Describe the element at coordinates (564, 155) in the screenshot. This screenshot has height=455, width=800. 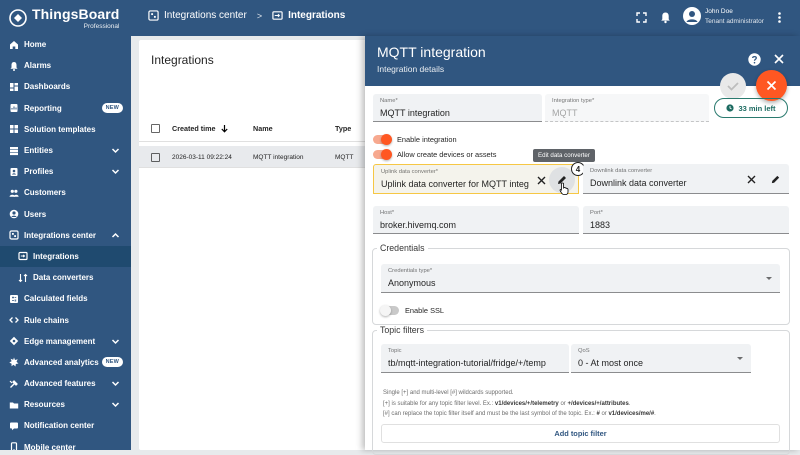
I see `edit-converter-tooltip: Edit data converter` at that location.